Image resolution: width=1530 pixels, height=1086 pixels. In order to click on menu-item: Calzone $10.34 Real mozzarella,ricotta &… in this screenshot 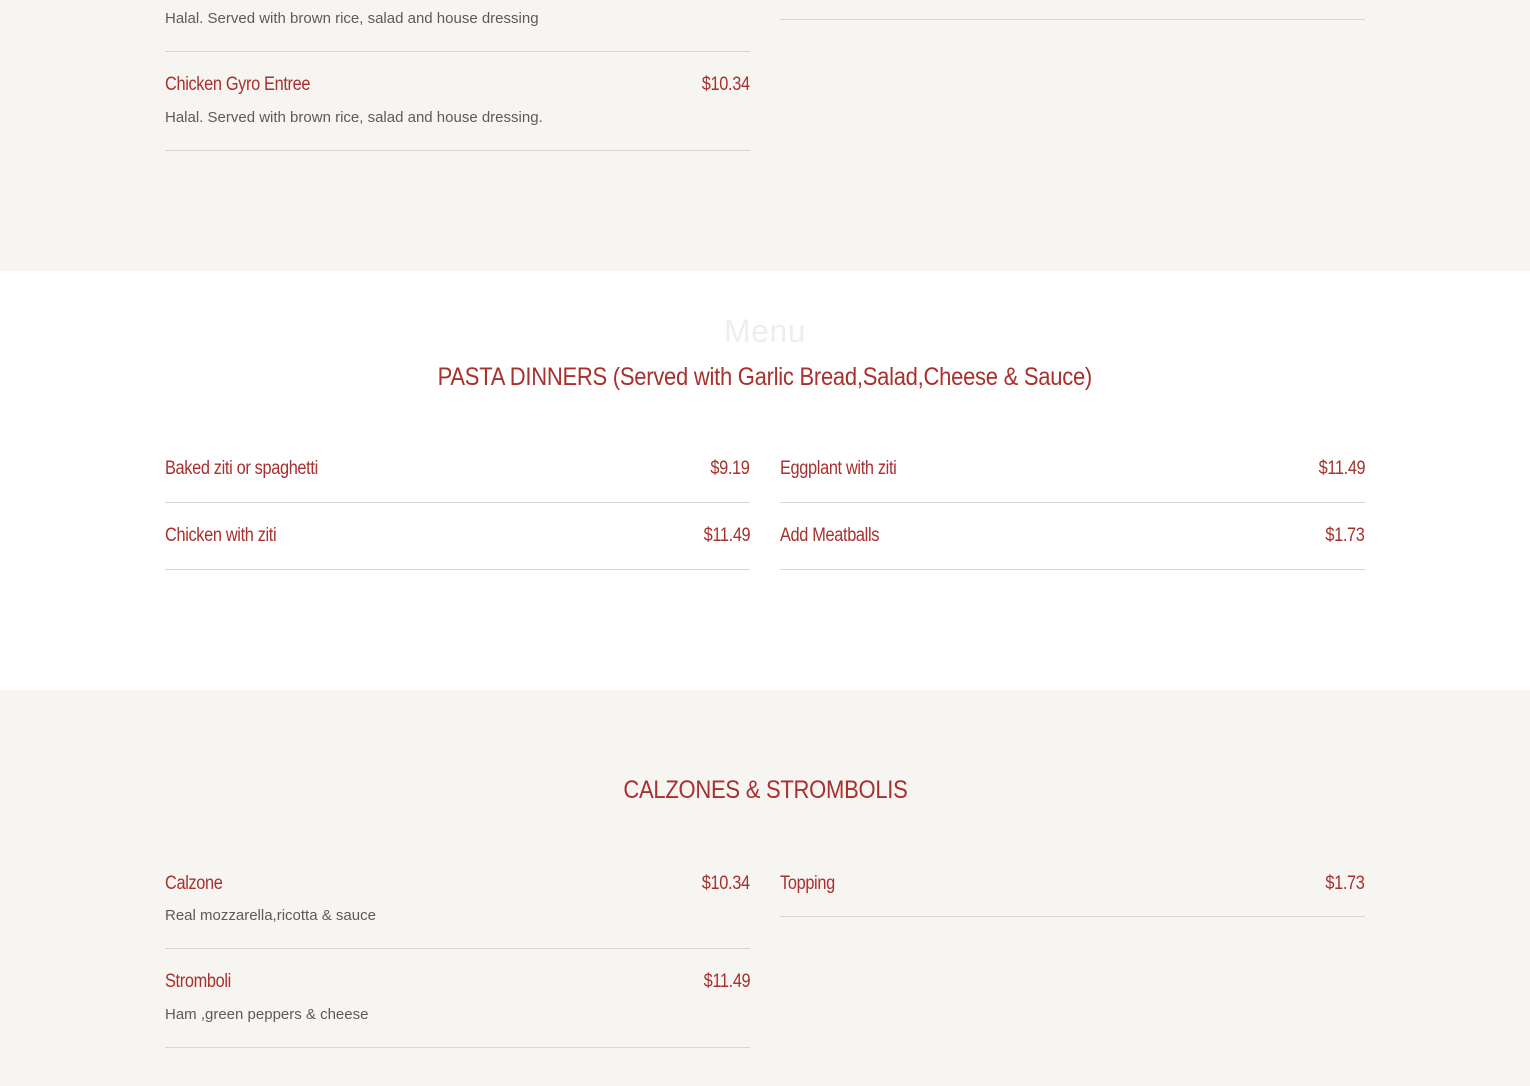, I will do `click(457, 910)`.